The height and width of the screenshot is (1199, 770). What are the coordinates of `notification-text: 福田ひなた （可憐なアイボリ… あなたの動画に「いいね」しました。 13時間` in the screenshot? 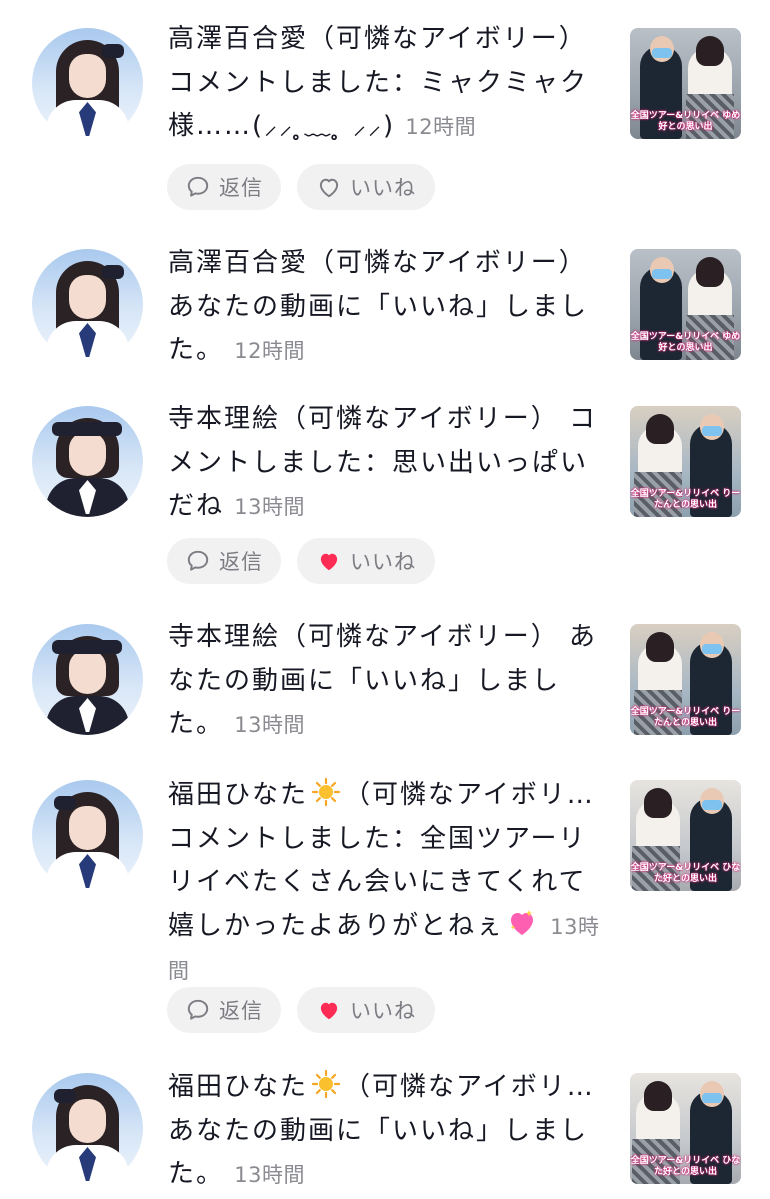 It's located at (384, 1132).